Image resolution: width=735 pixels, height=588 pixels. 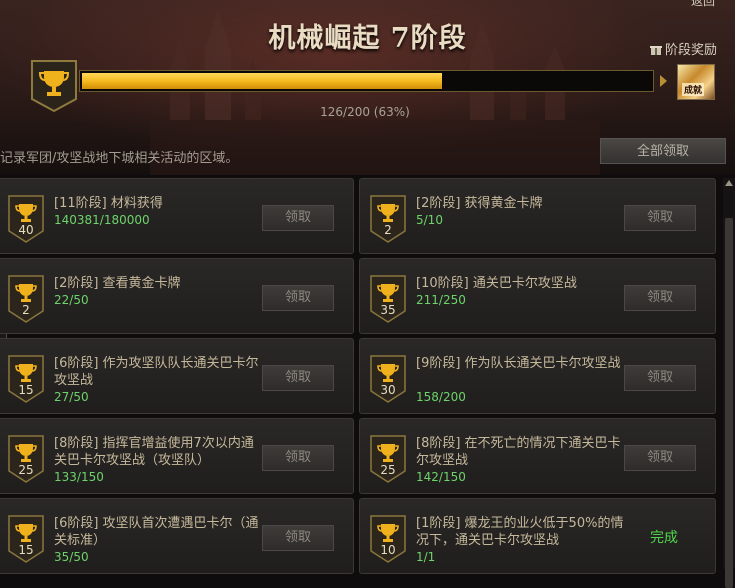 What do you see at coordinates (691, 50) in the screenshot?
I see `stage-reward-label: 阶段奖励` at bounding box center [691, 50].